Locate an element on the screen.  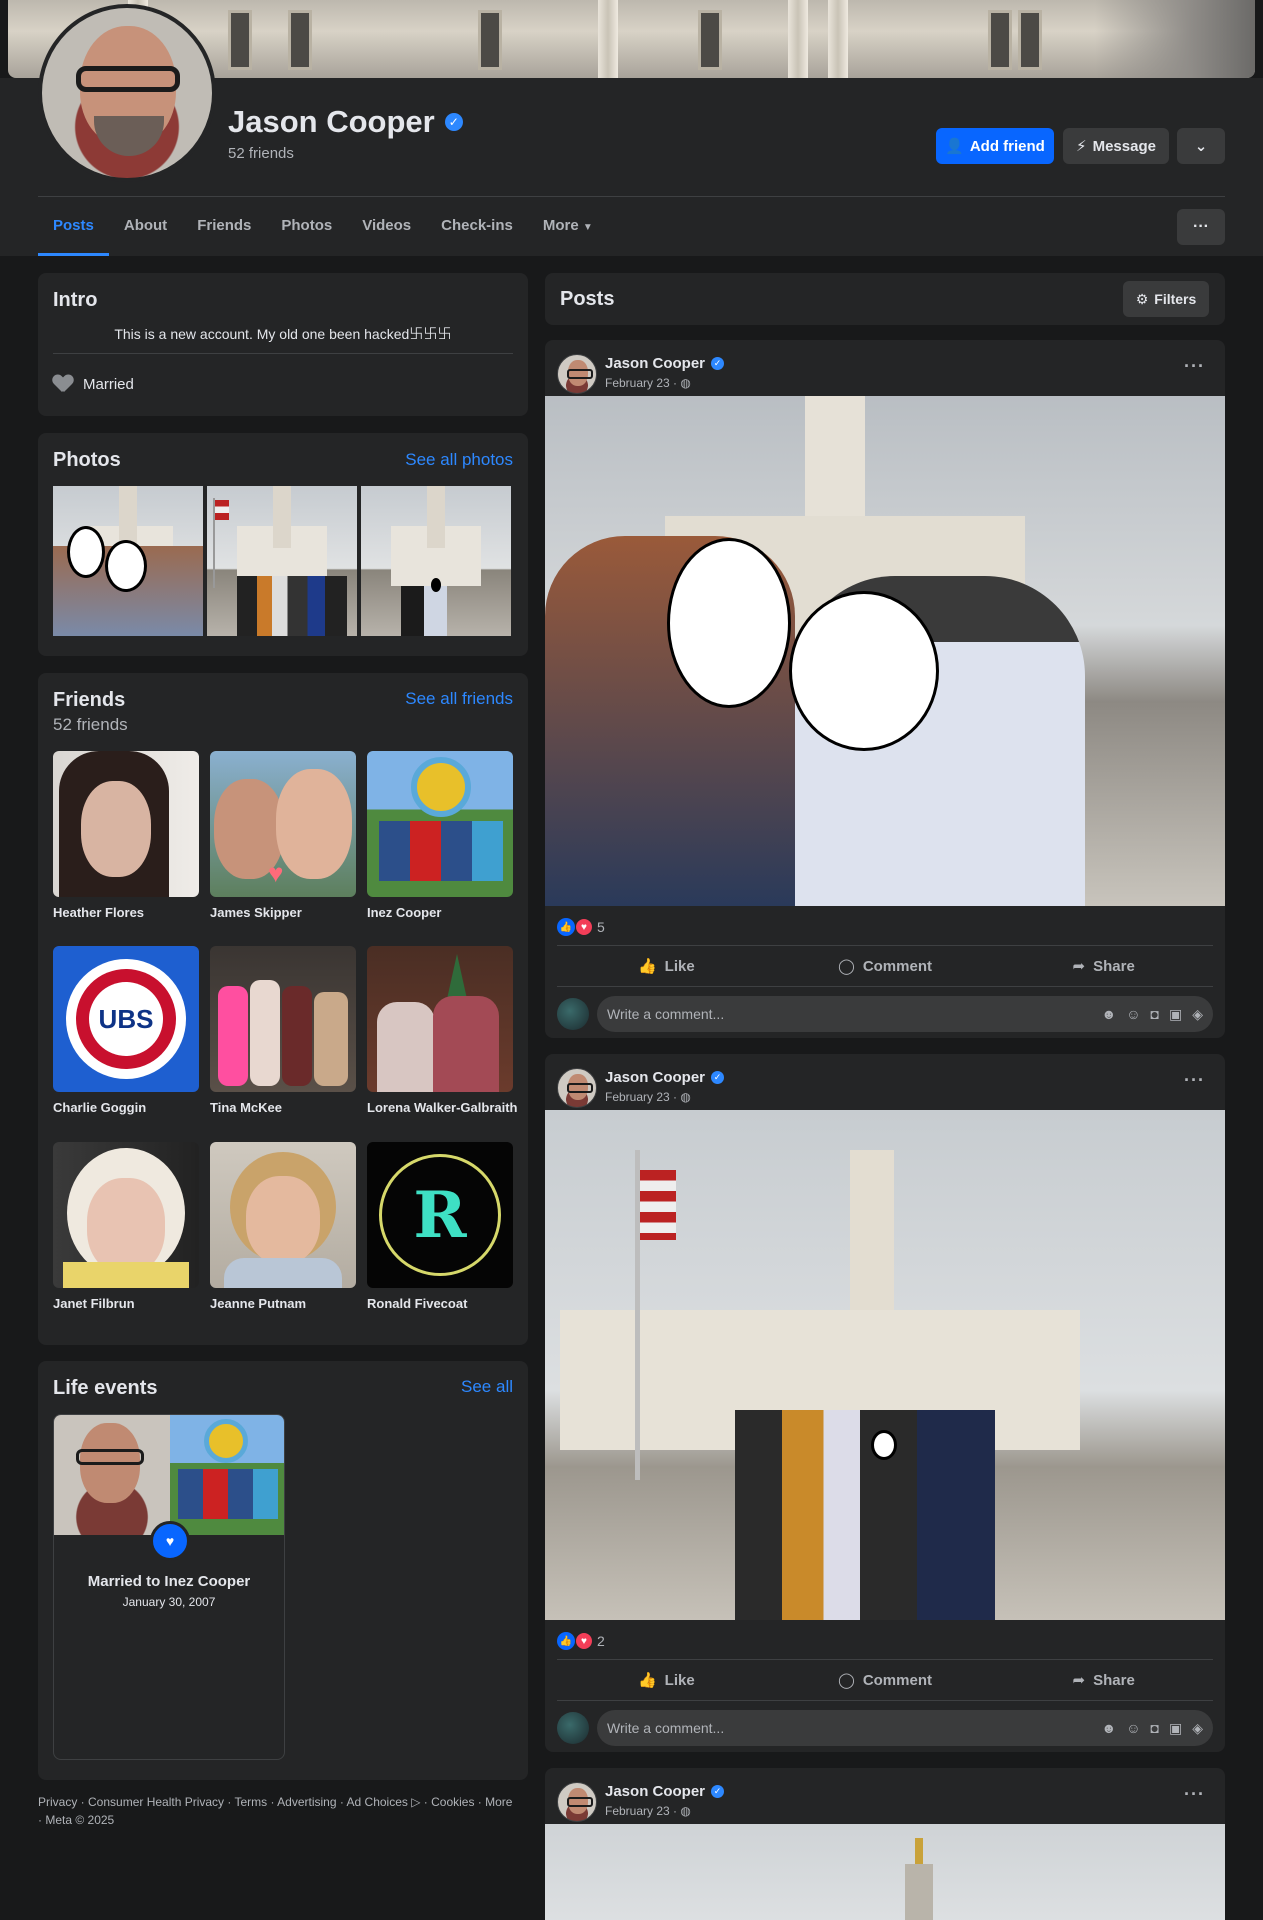
filters-button: ⚙ Filters is located at coordinates (1166, 299).